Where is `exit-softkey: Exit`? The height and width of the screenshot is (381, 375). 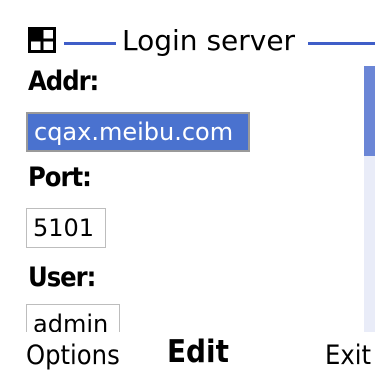
exit-softkey: Exit is located at coordinates (348, 356).